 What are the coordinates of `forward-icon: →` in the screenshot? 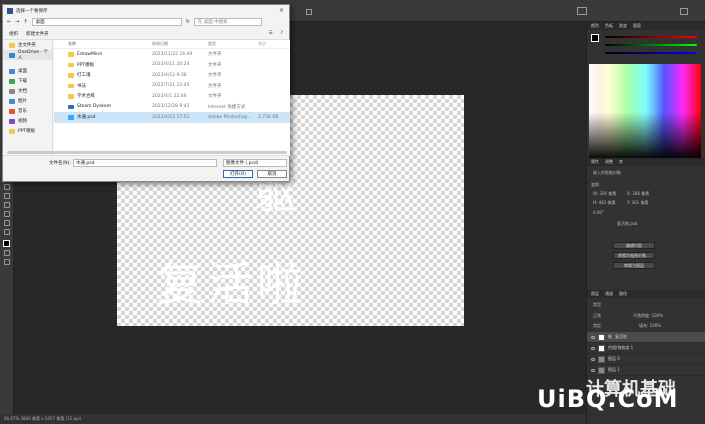 It's located at (17, 22).